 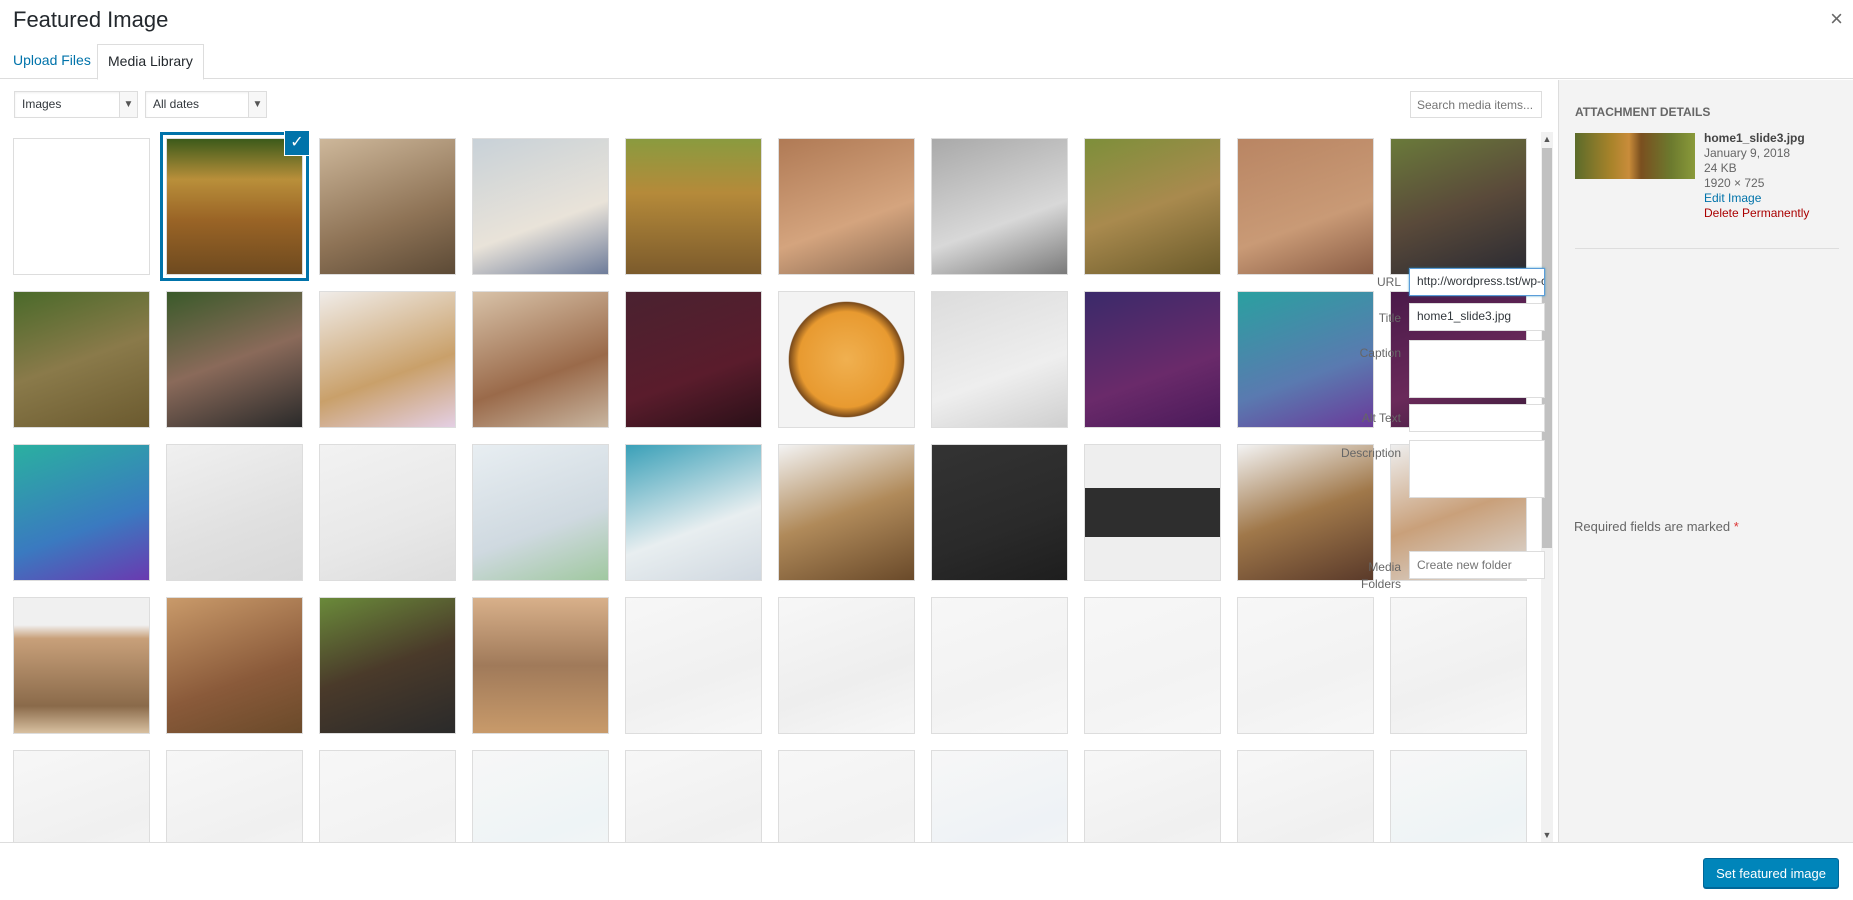 What do you see at coordinates (1836, 19) in the screenshot?
I see `close-icon: ×` at bounding box center [1836, 19].